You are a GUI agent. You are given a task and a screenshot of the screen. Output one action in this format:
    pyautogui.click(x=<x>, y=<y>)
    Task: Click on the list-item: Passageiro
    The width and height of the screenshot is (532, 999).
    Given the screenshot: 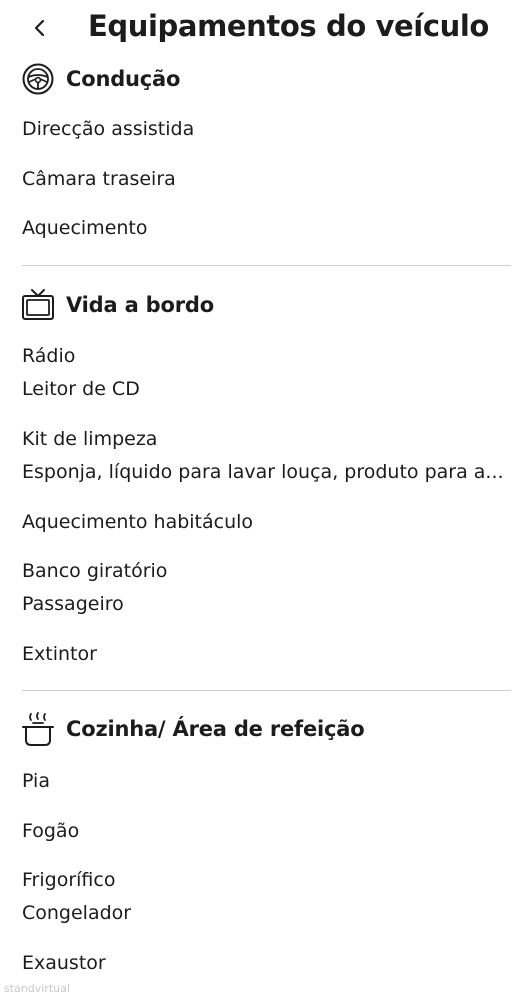 What is the action you would take?
    pyautogui.click(x=73, y=604)
    